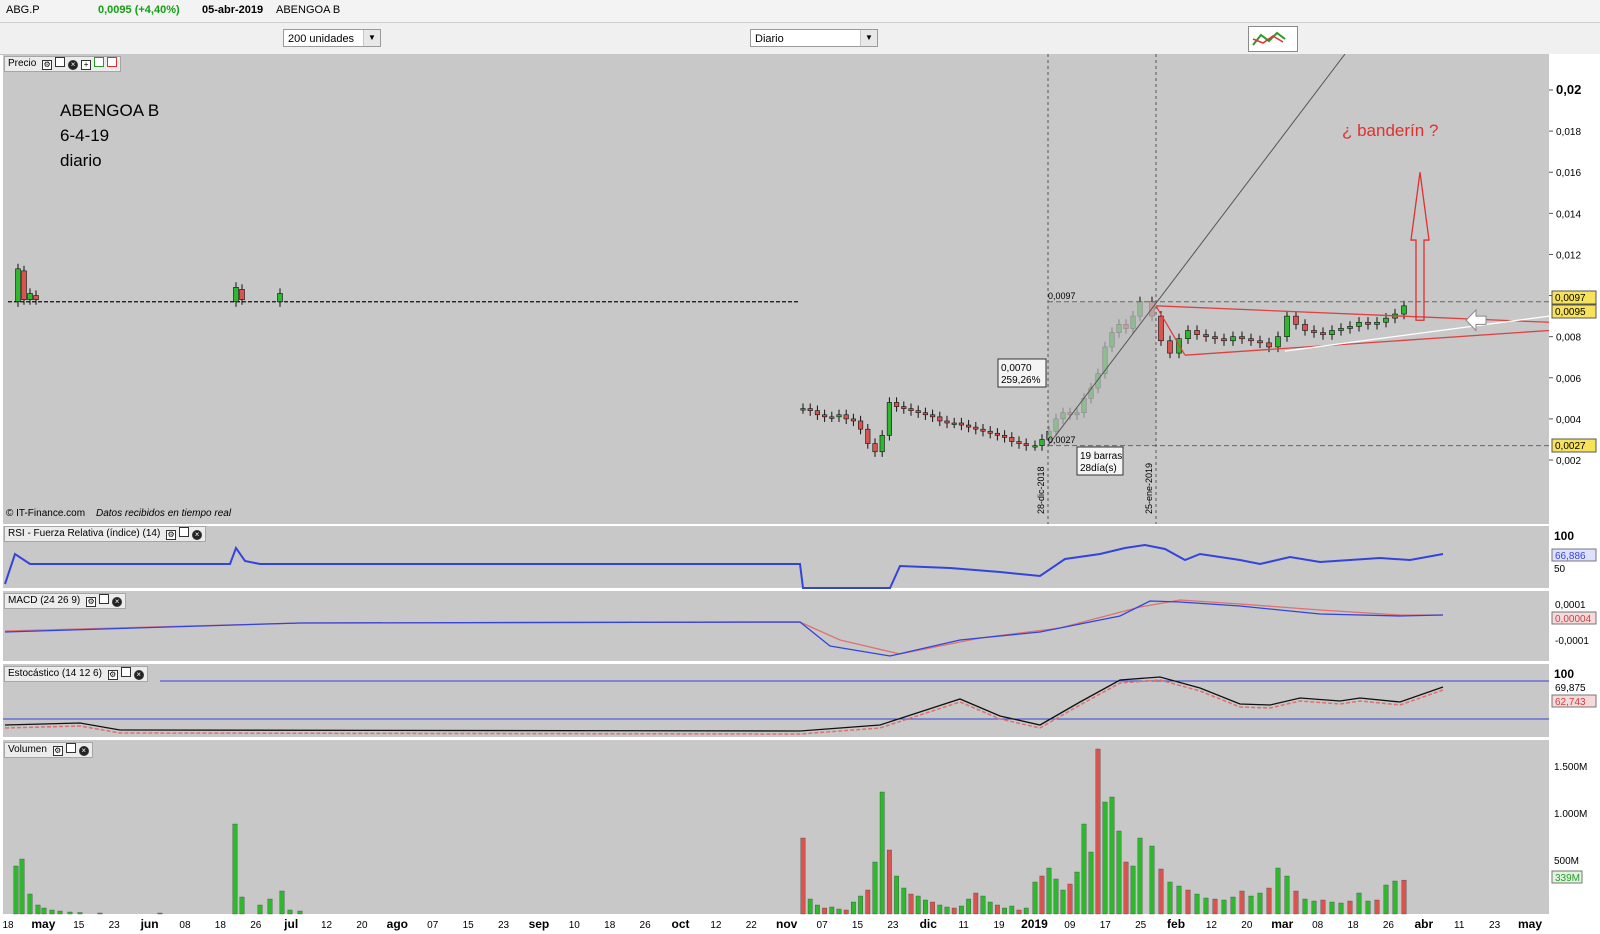 This screenshot has height=934, width=1600. Describe the element at coordinates (397, 924) in the screenshot. I see `x-tick-label: ago` at that location.